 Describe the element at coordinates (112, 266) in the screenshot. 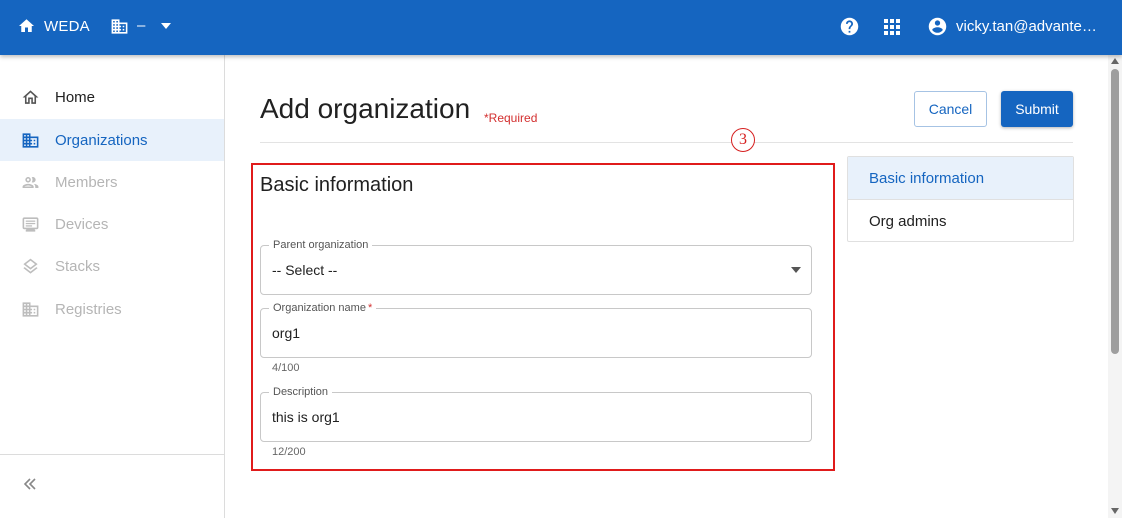

I see `sidebar-item-stacks: Stacks` at that location.